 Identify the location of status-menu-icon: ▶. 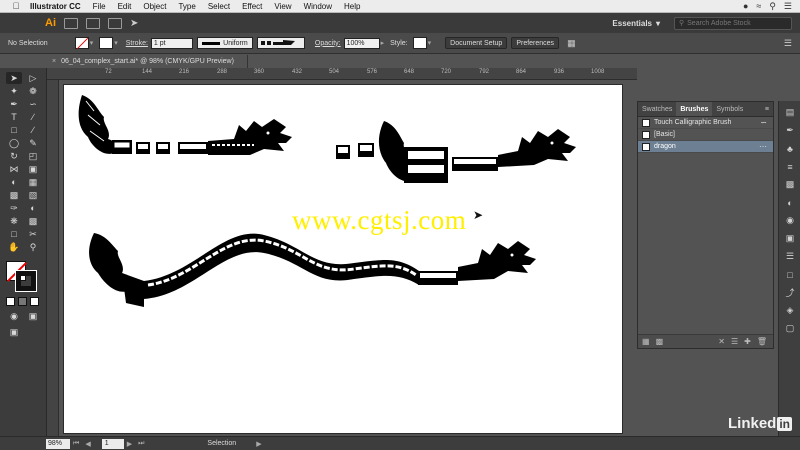
(258, 444).